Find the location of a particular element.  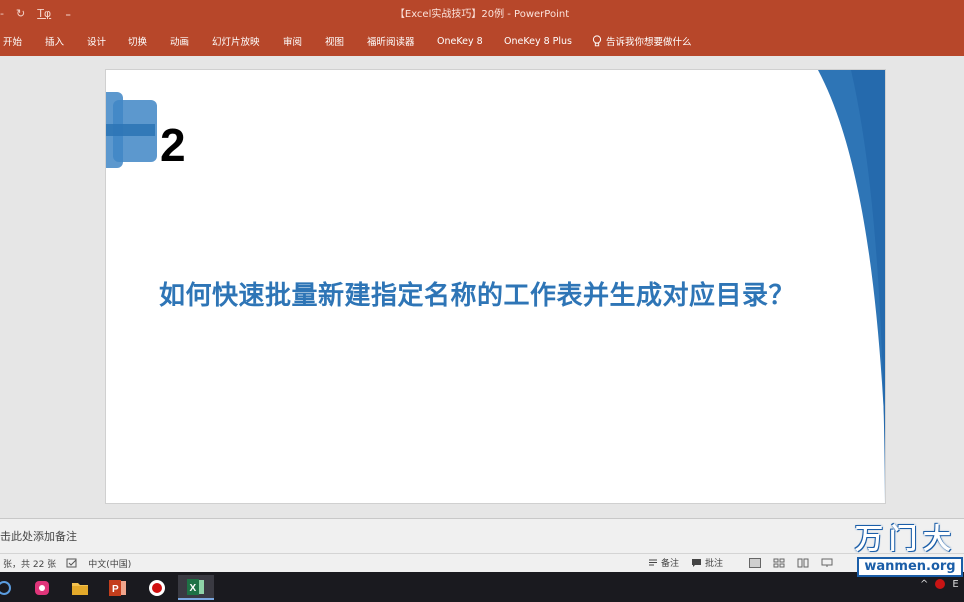

status-bar: 张，共 22 张 中文(中国) 备注 批注 is located at coordinates (482, 562).